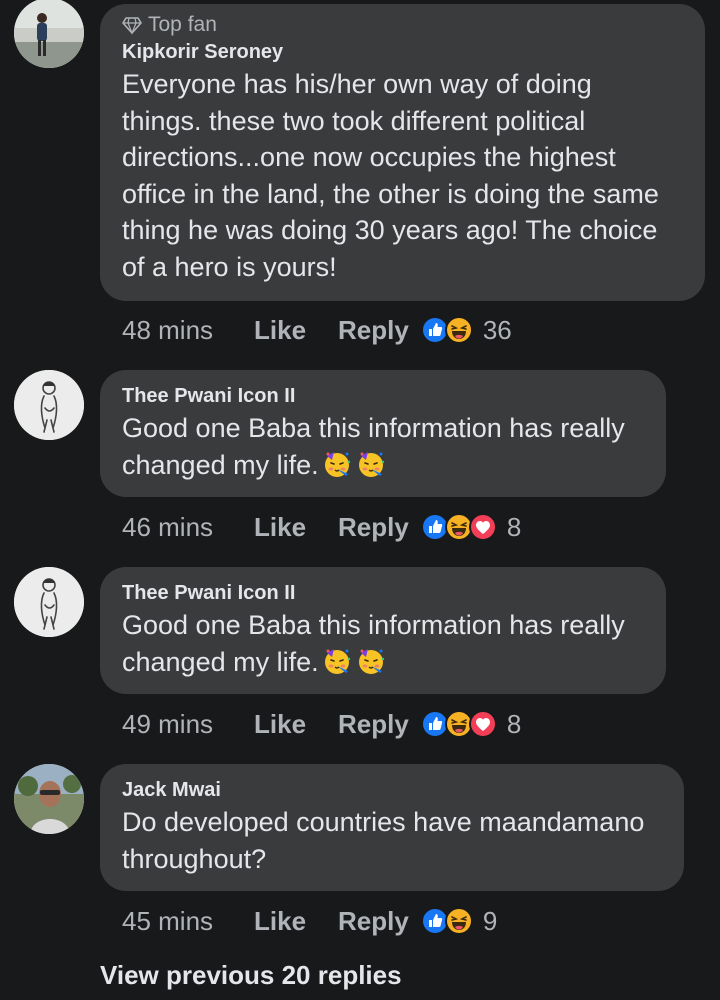  I want to click on top-fan-badge: Top fan, so click(402, 25).